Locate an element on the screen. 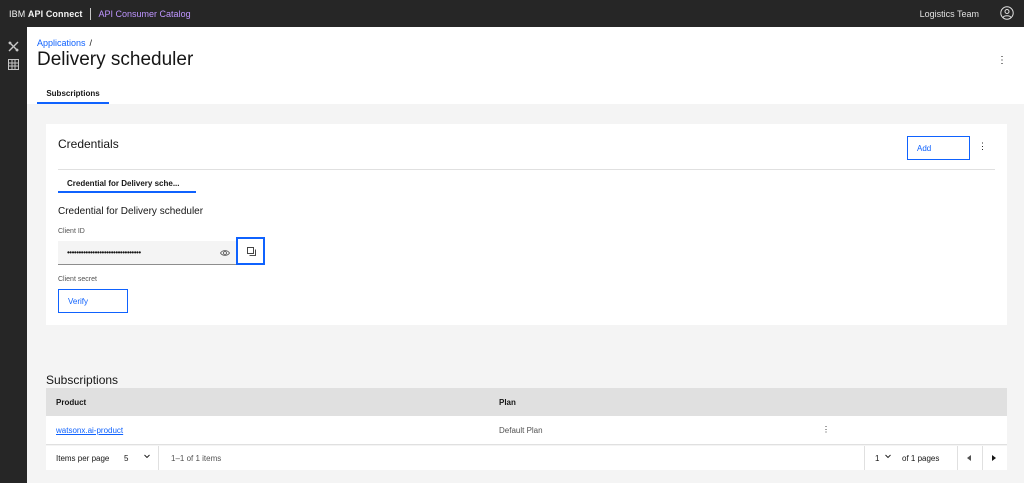 Image resolution: width=1024 pixels, height=483 pixels. caret-left-icon is located at coordinates (969, 458).